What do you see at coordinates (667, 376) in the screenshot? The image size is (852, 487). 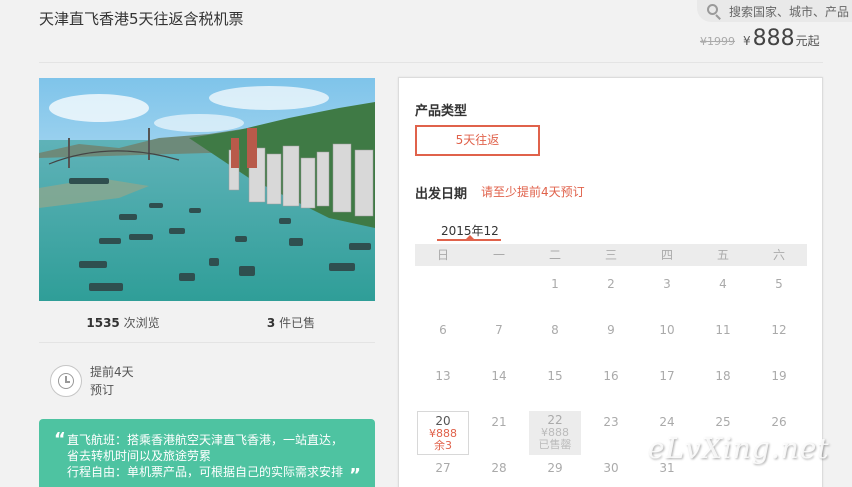 I see `calendar-day-number: 17` at bounding box center [667, 376].